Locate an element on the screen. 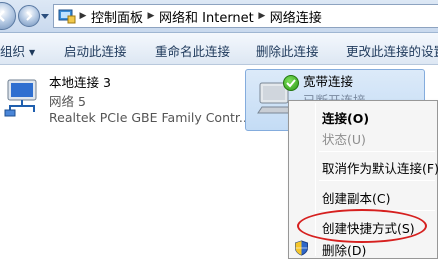 This screenshot has width=438, height=259. menu-item-connect: 连接(O) is located at coordinates (363, 116).